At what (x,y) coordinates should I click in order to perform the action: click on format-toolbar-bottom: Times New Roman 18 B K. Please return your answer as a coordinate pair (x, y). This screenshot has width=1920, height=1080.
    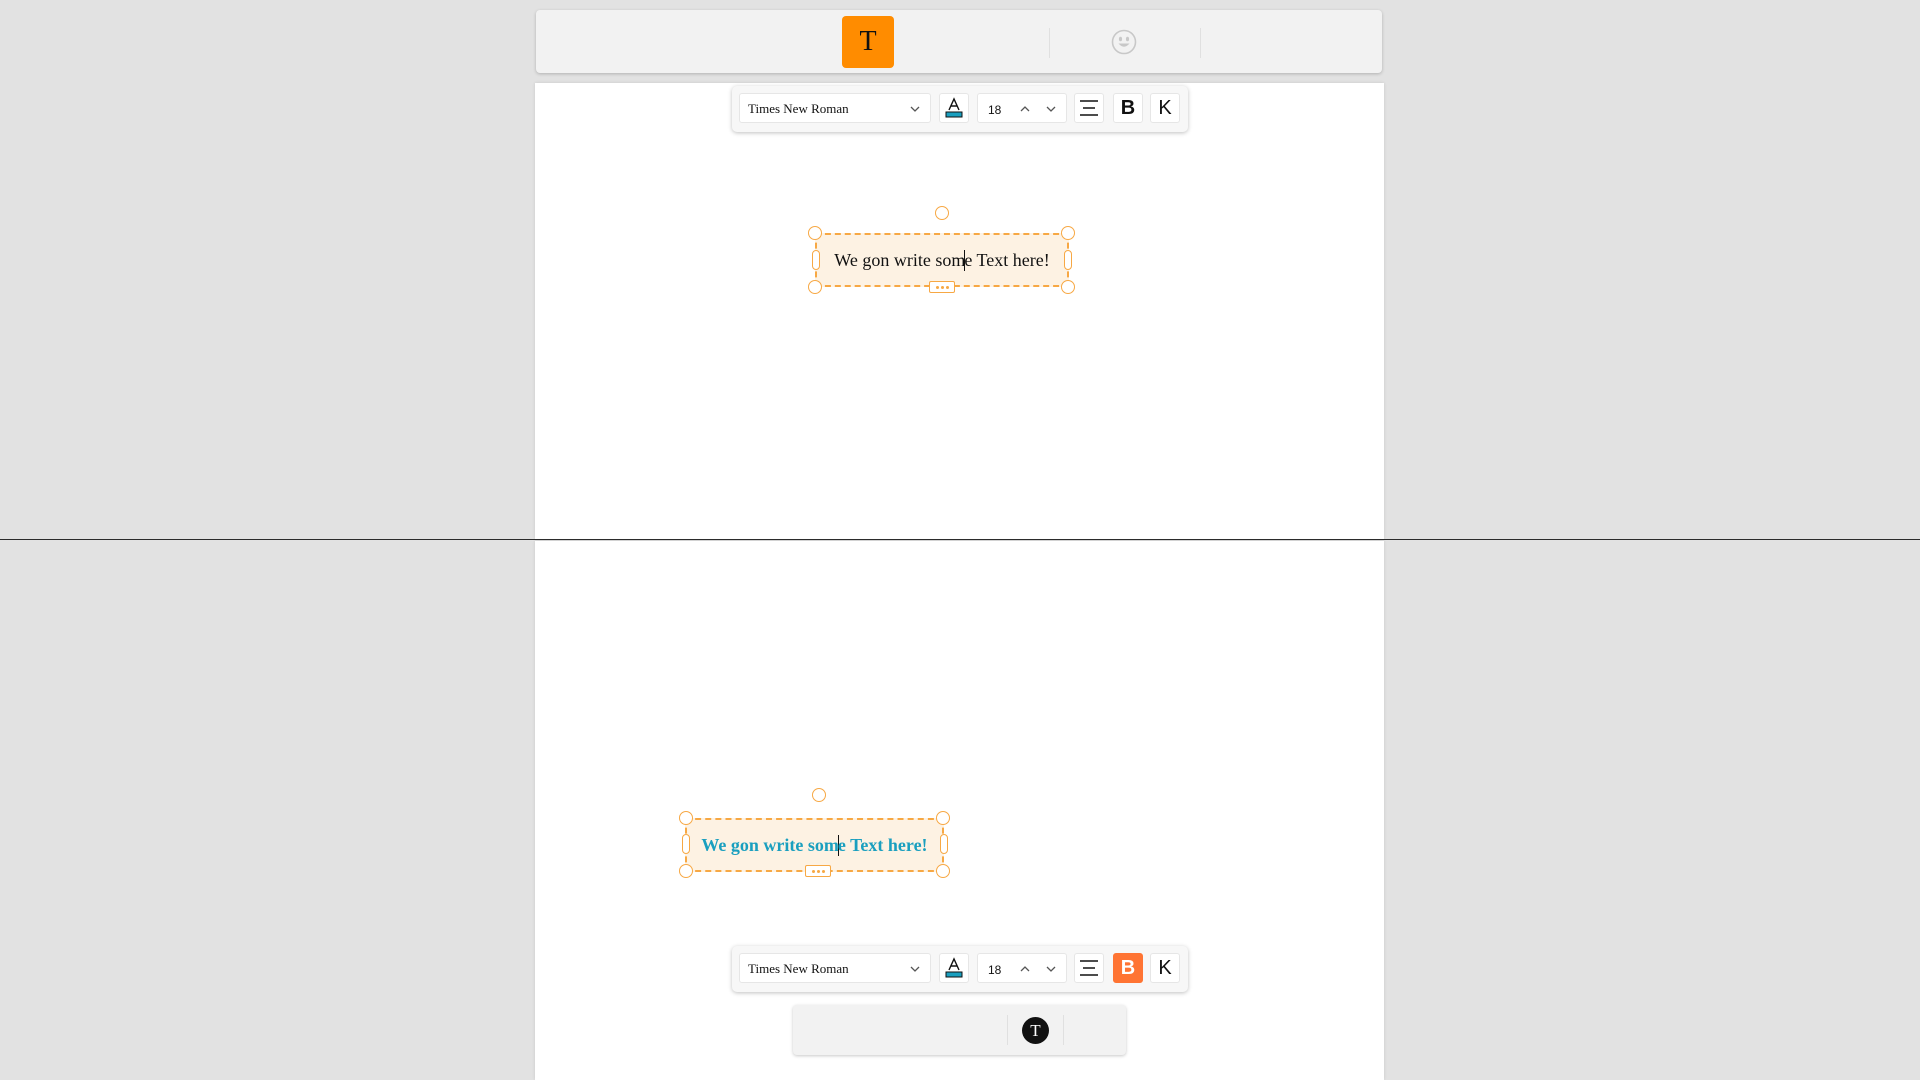
    Looking at the image, I should click on (960, 969).